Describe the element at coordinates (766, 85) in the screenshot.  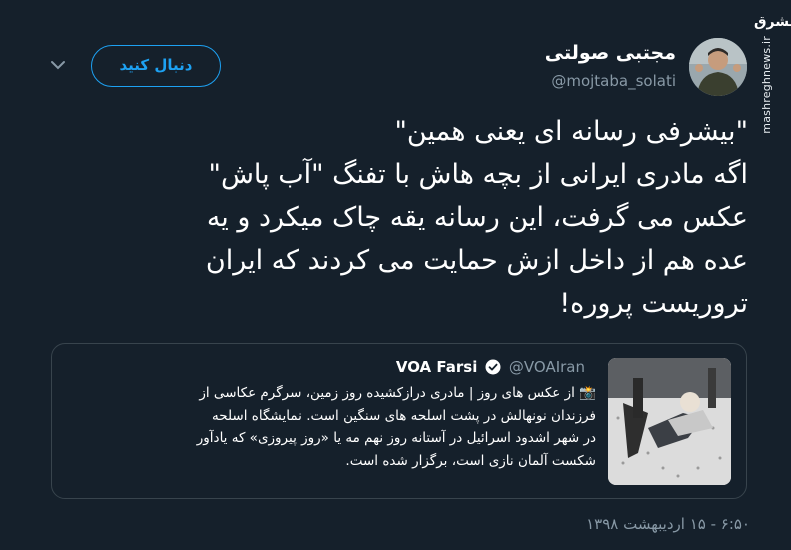
I see `watermark-site: mashreghnews.ir` at that location.